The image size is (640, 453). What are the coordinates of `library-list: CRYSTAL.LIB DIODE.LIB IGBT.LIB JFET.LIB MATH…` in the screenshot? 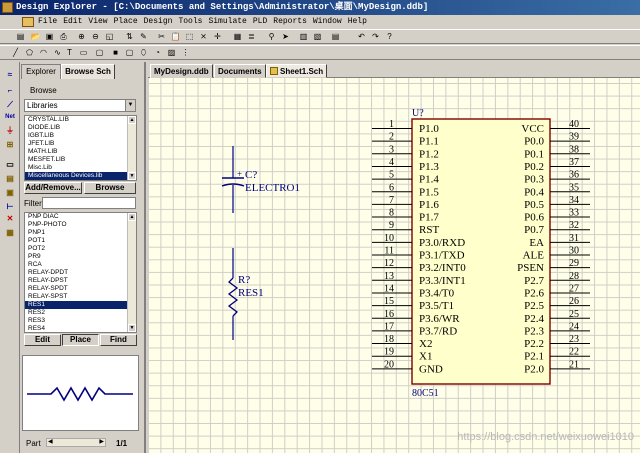 It's located at (80, 148).